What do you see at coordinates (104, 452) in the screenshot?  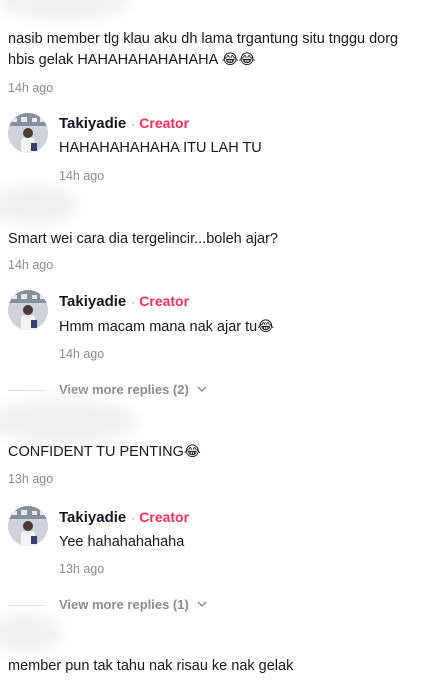 I see `comment-text: CONFIDENT TU PENTING😂` at bounding box center [104, 452].